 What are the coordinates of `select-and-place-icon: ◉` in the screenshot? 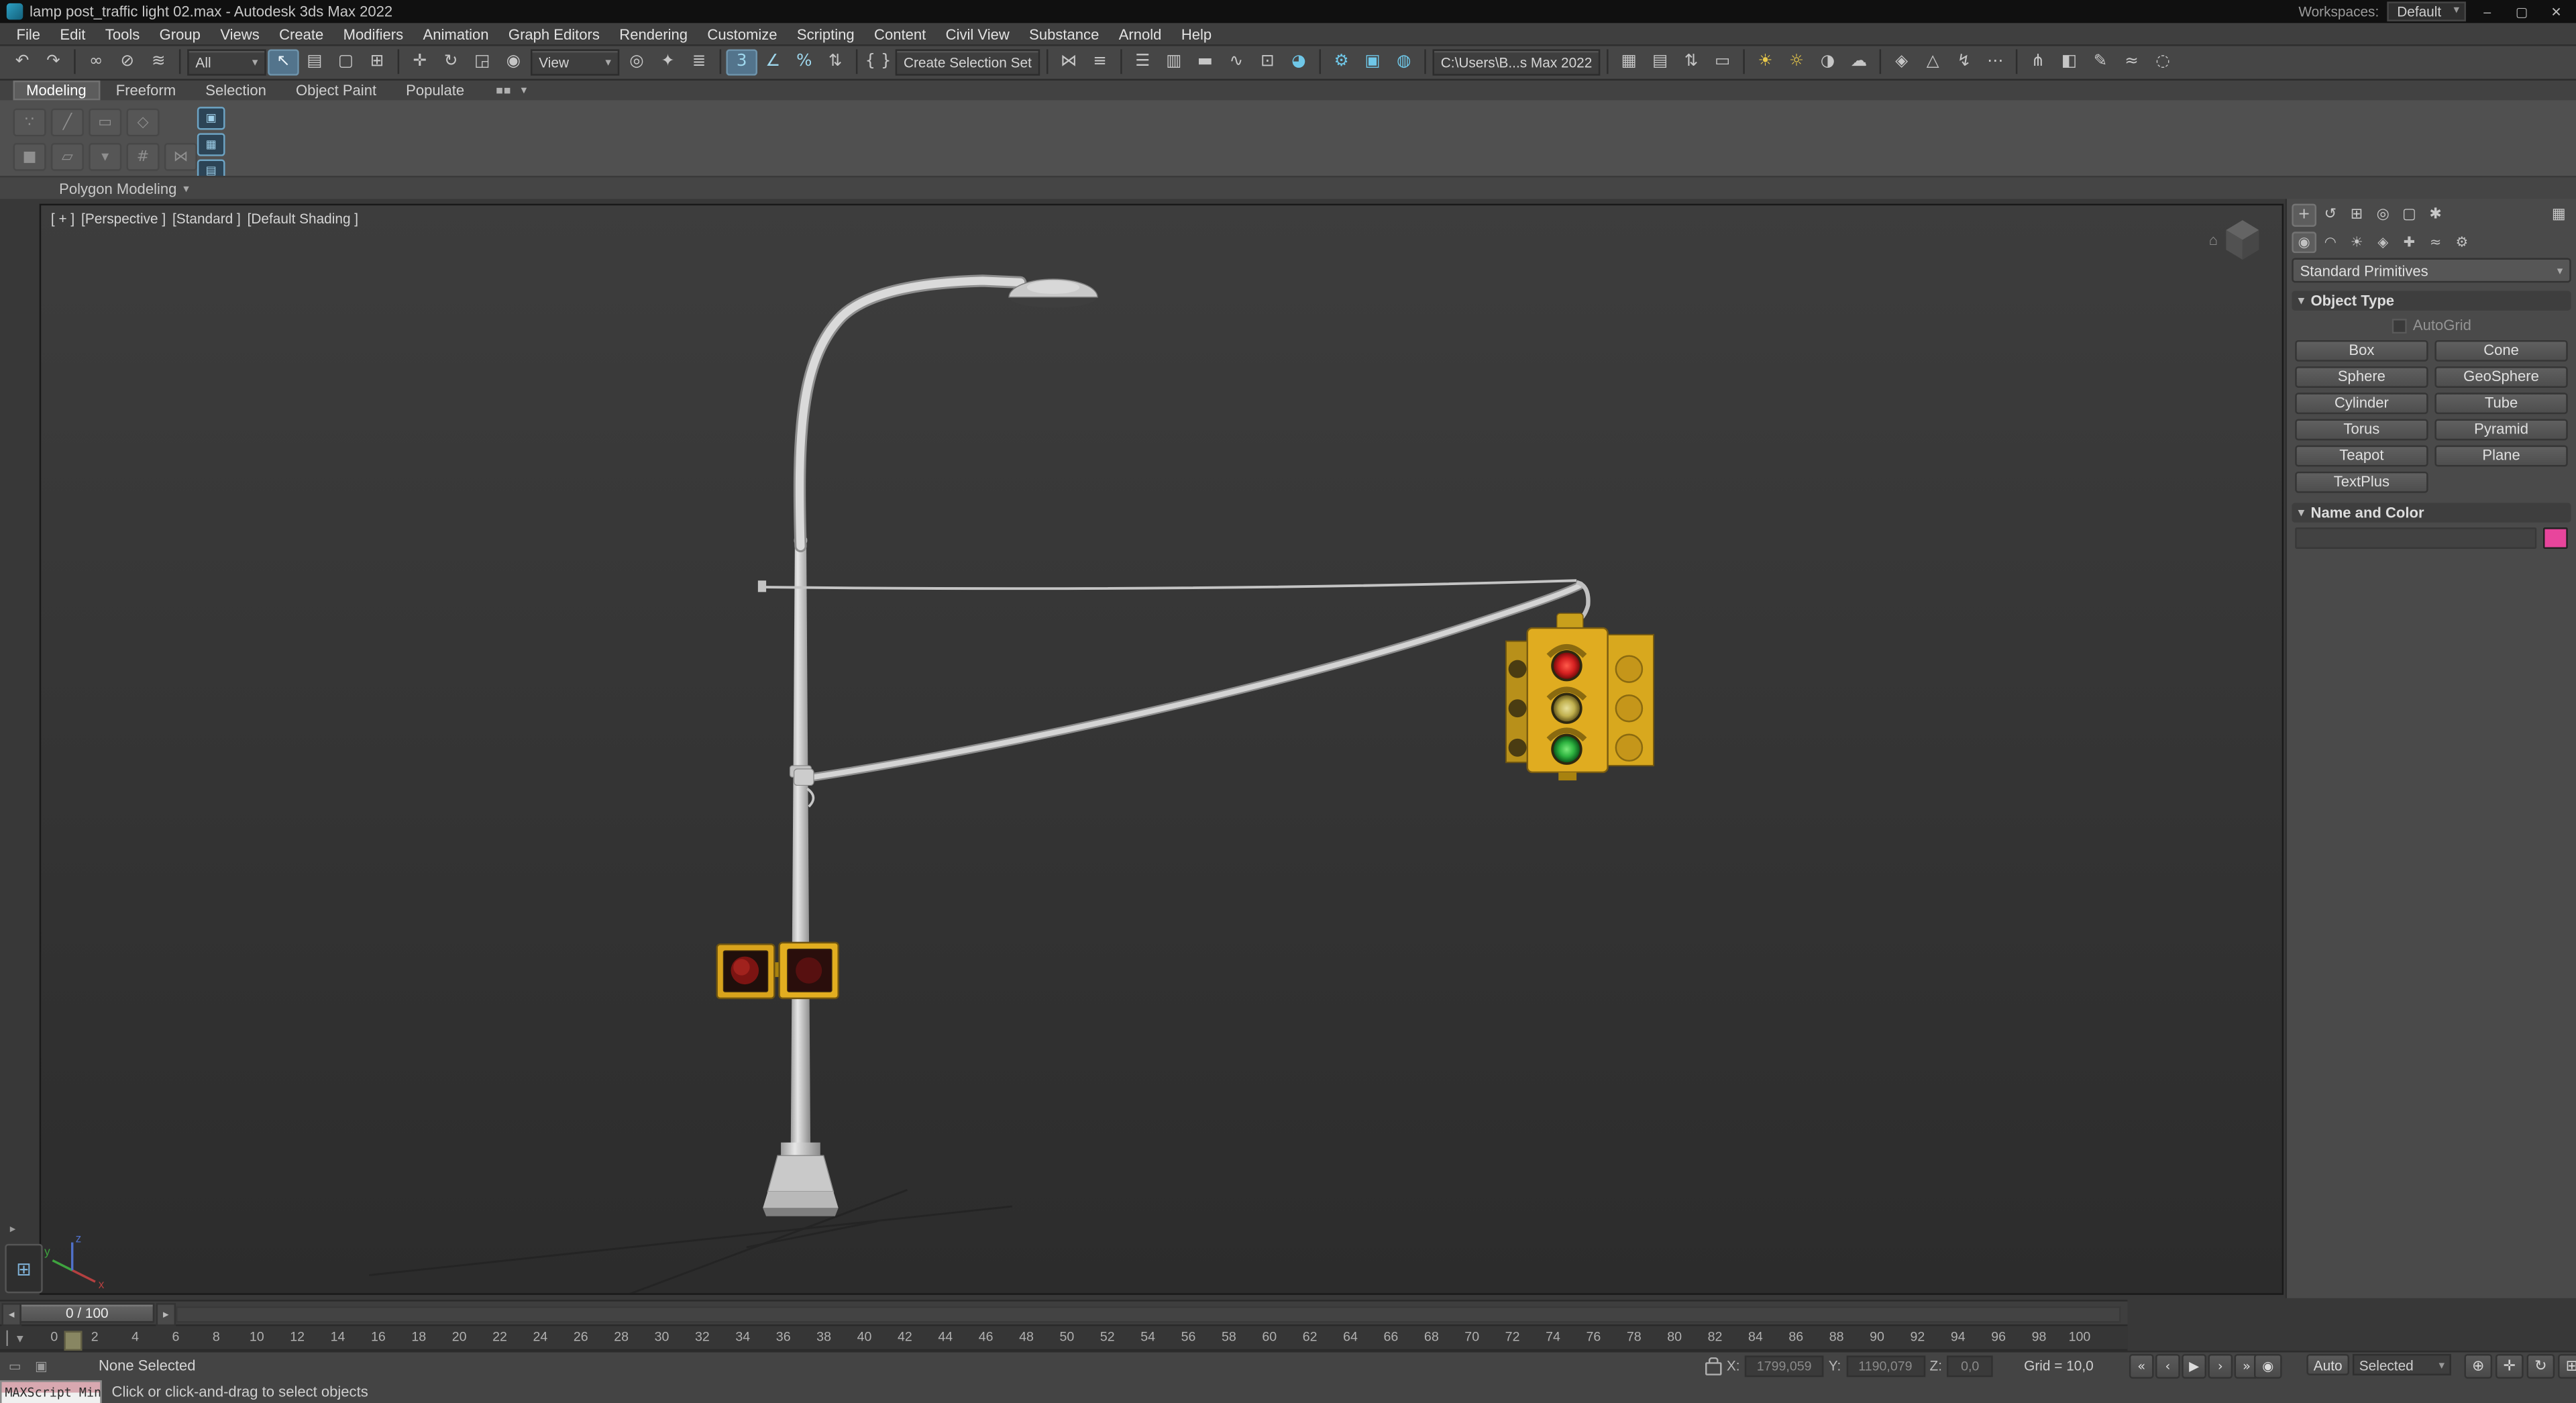 It's located at (513, 61).